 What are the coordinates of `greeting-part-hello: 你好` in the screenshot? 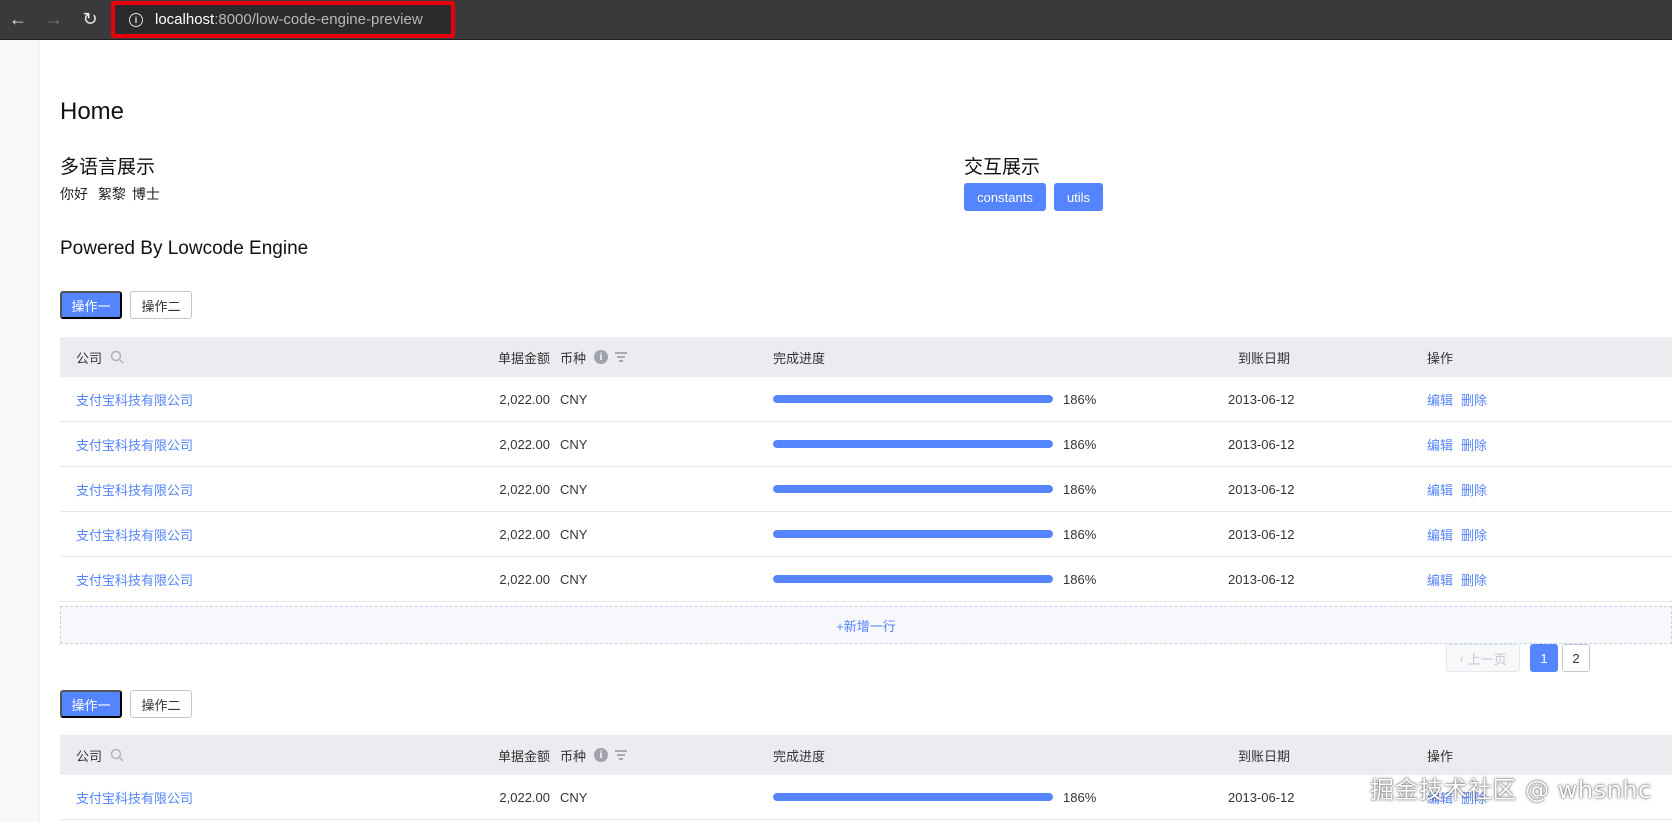 It's located at (74, 194).